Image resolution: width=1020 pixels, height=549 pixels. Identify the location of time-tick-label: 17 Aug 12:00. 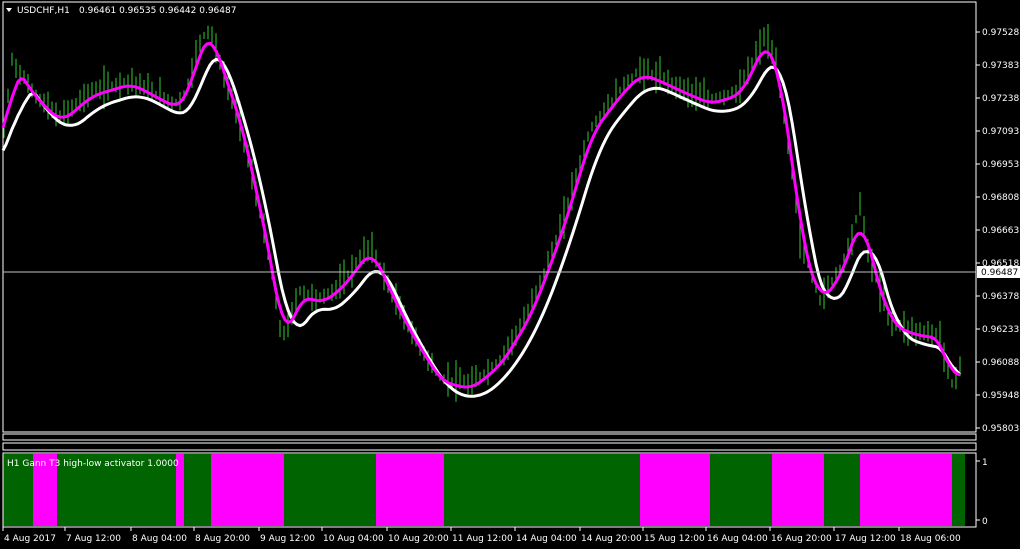
(865, 539).